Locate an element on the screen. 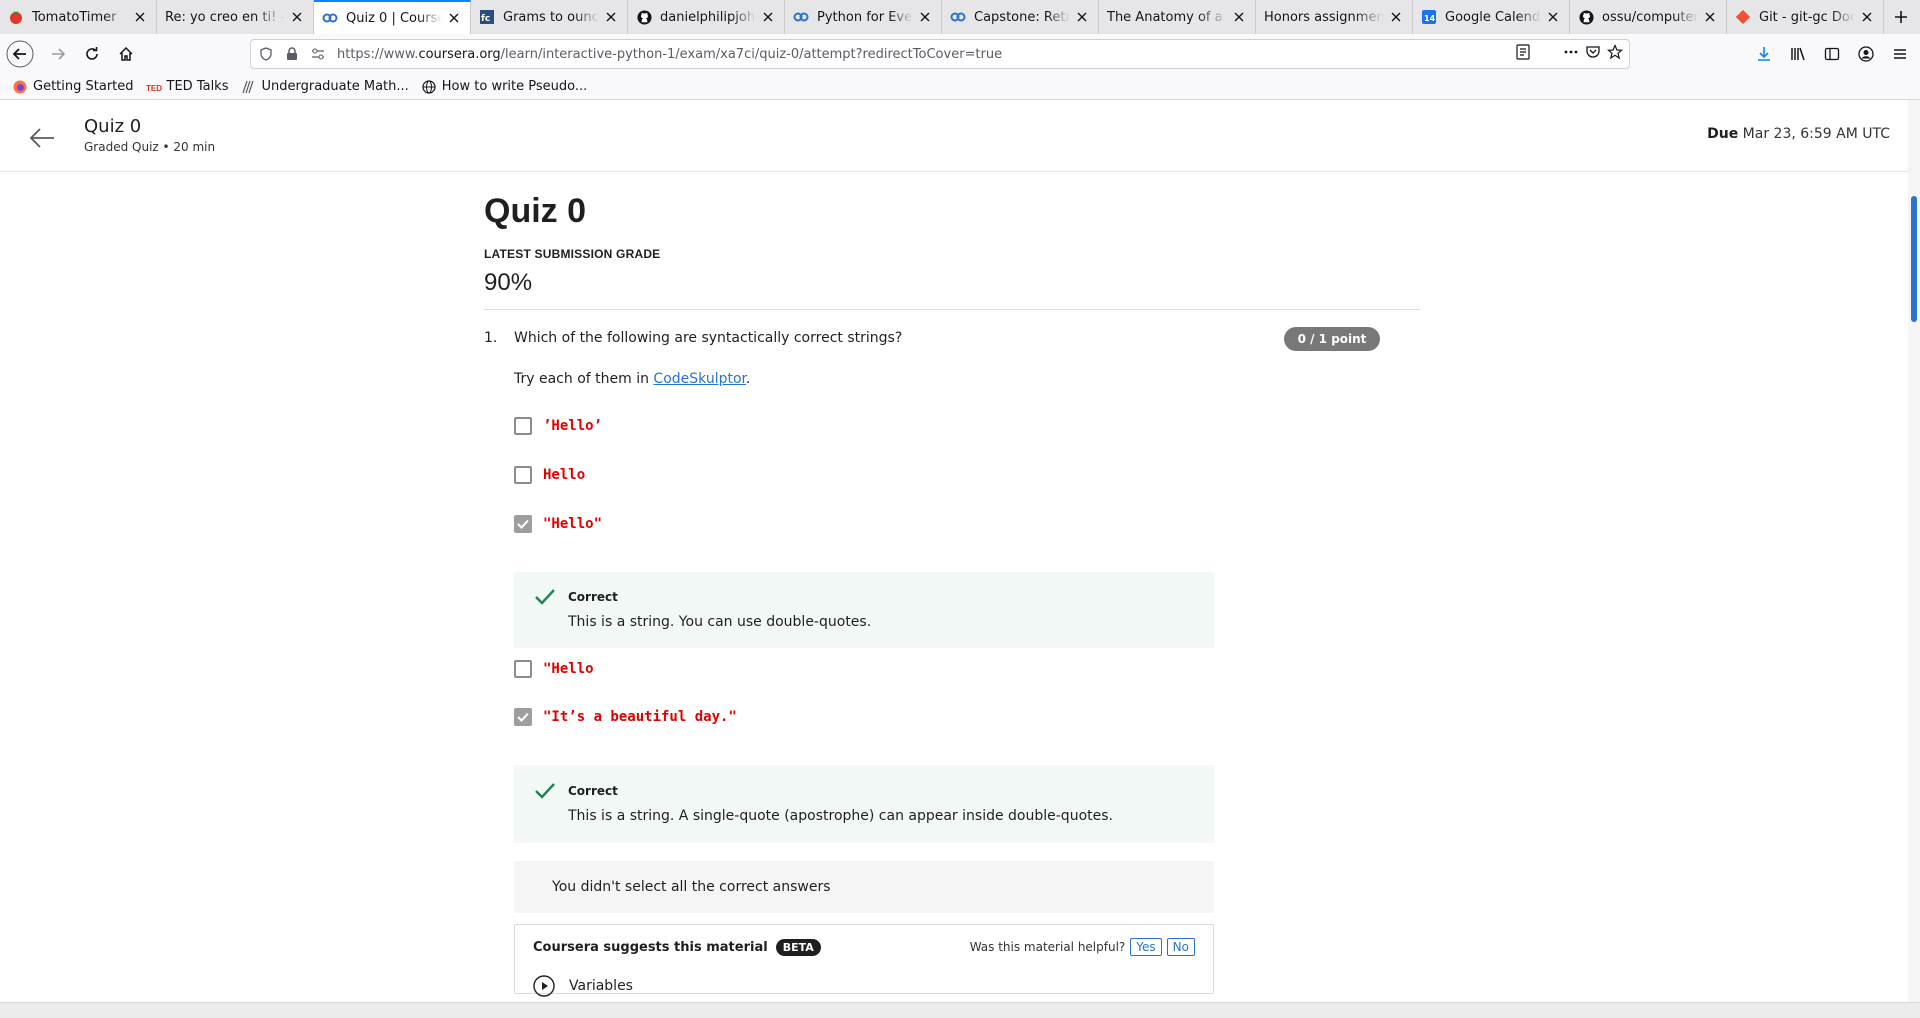 Image resolution: width=1920 pixels, height=1018 pixels. tab-honors-assignment: Honors assignment is located at coordinates (1334, 17).